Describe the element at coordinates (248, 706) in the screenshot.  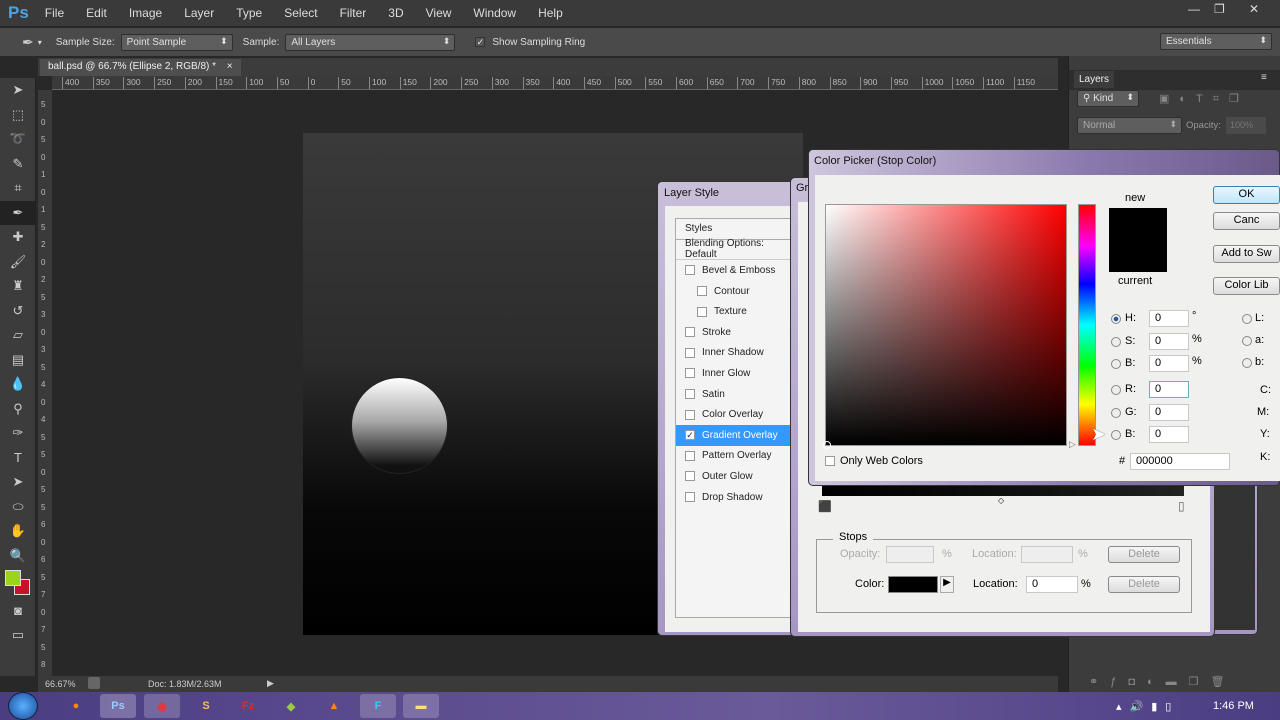
I see `taskbar-filezilla: Fz` at that location.